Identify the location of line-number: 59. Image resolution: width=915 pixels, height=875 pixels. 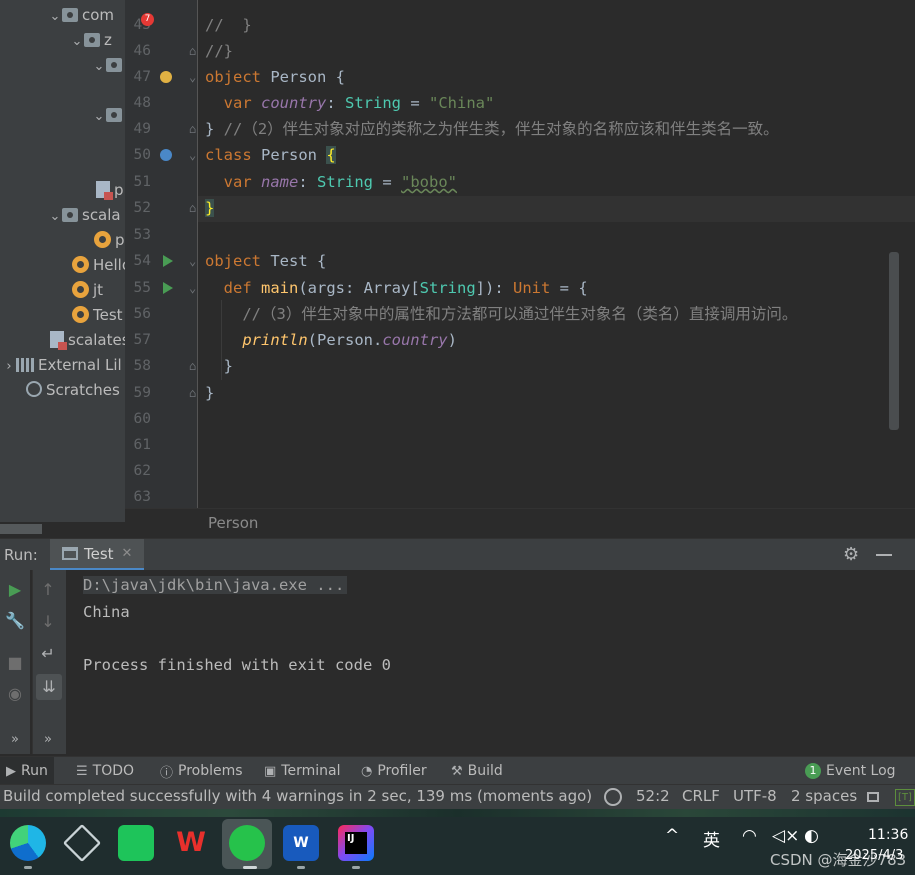
(142, 393).